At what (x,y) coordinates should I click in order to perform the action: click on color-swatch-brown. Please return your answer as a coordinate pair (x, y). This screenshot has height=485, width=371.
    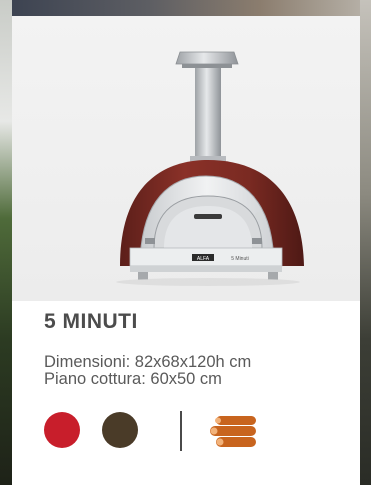
    Looking at the image, I should click on (120, 430).